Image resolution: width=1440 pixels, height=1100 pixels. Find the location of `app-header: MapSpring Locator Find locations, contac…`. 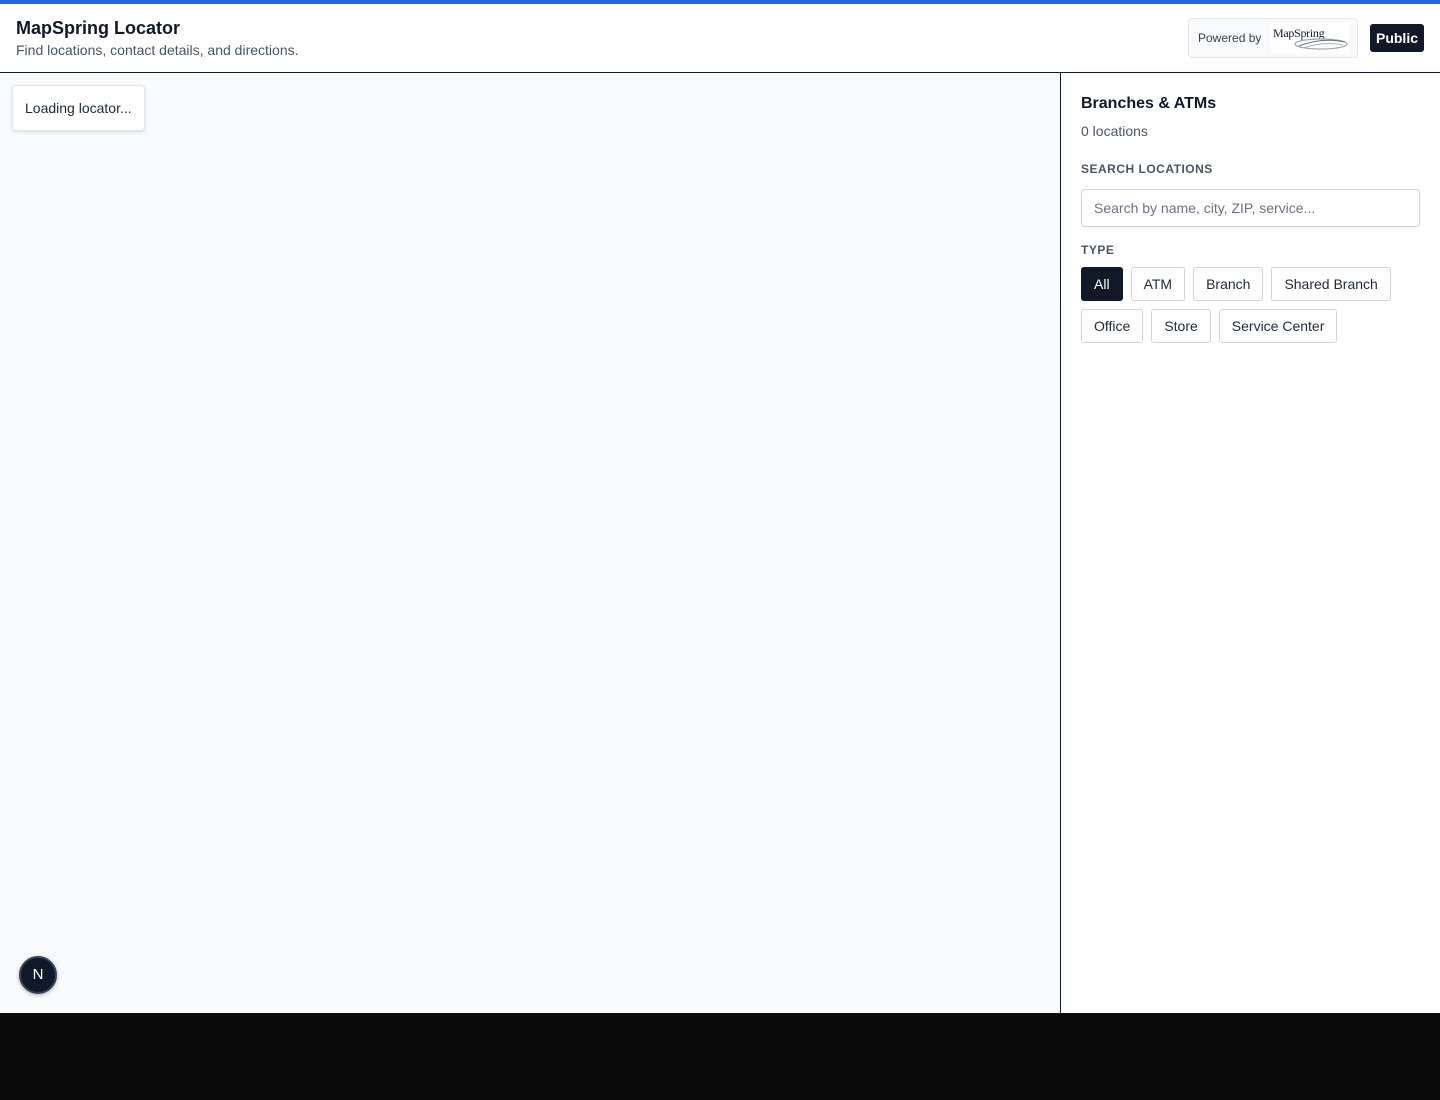

app-header: MapSpring Locator Find locations, contac… is located at coordinates (720, 38).